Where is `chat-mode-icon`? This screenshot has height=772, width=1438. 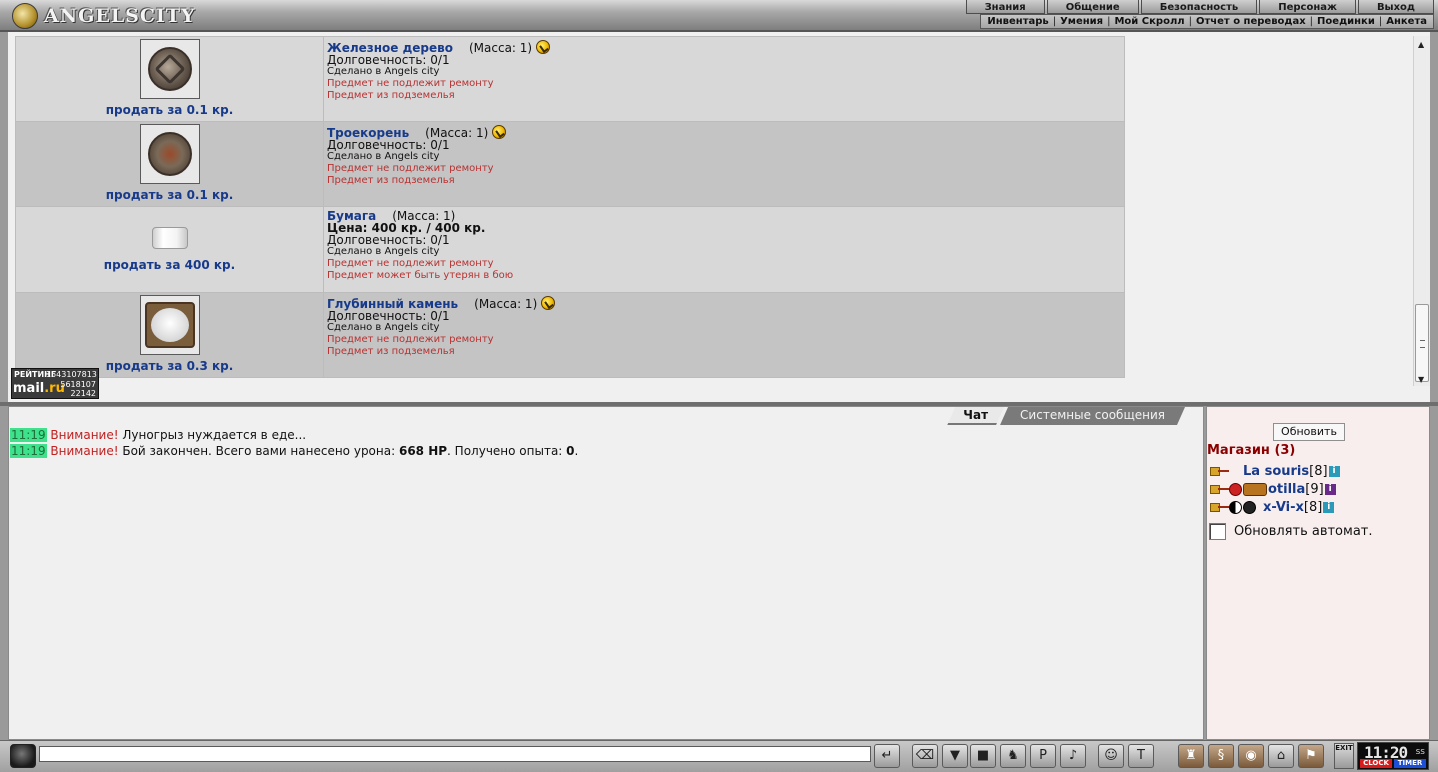
chat-mode-icon is located at coordinates (23, 756).